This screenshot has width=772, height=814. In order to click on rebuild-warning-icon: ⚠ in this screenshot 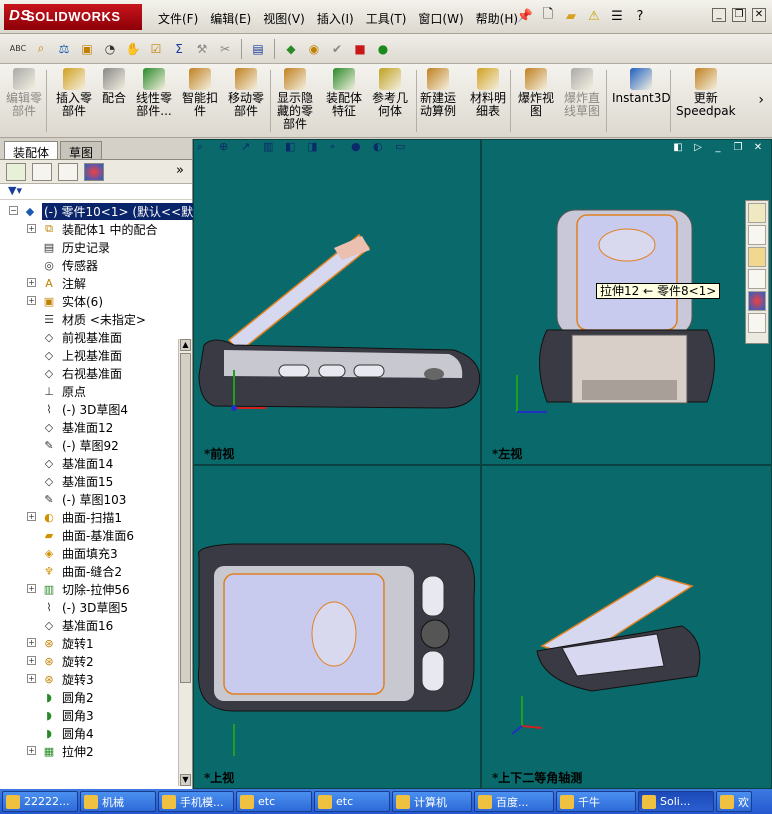, I will do `click(594, 16)`.